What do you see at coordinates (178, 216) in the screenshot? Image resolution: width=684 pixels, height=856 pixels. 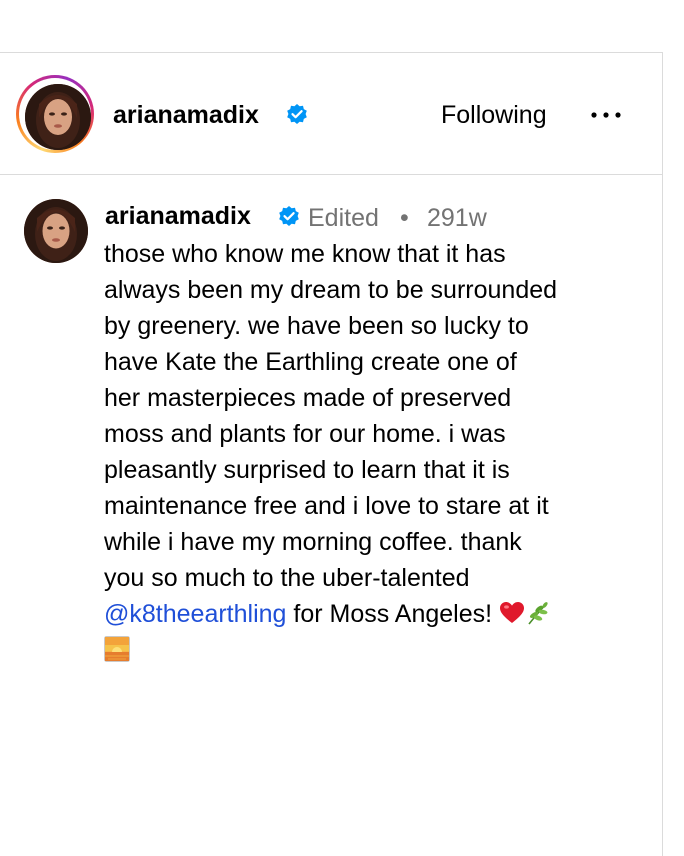 I see `caption-username: arianamadix` at bounding box center [178, 216].